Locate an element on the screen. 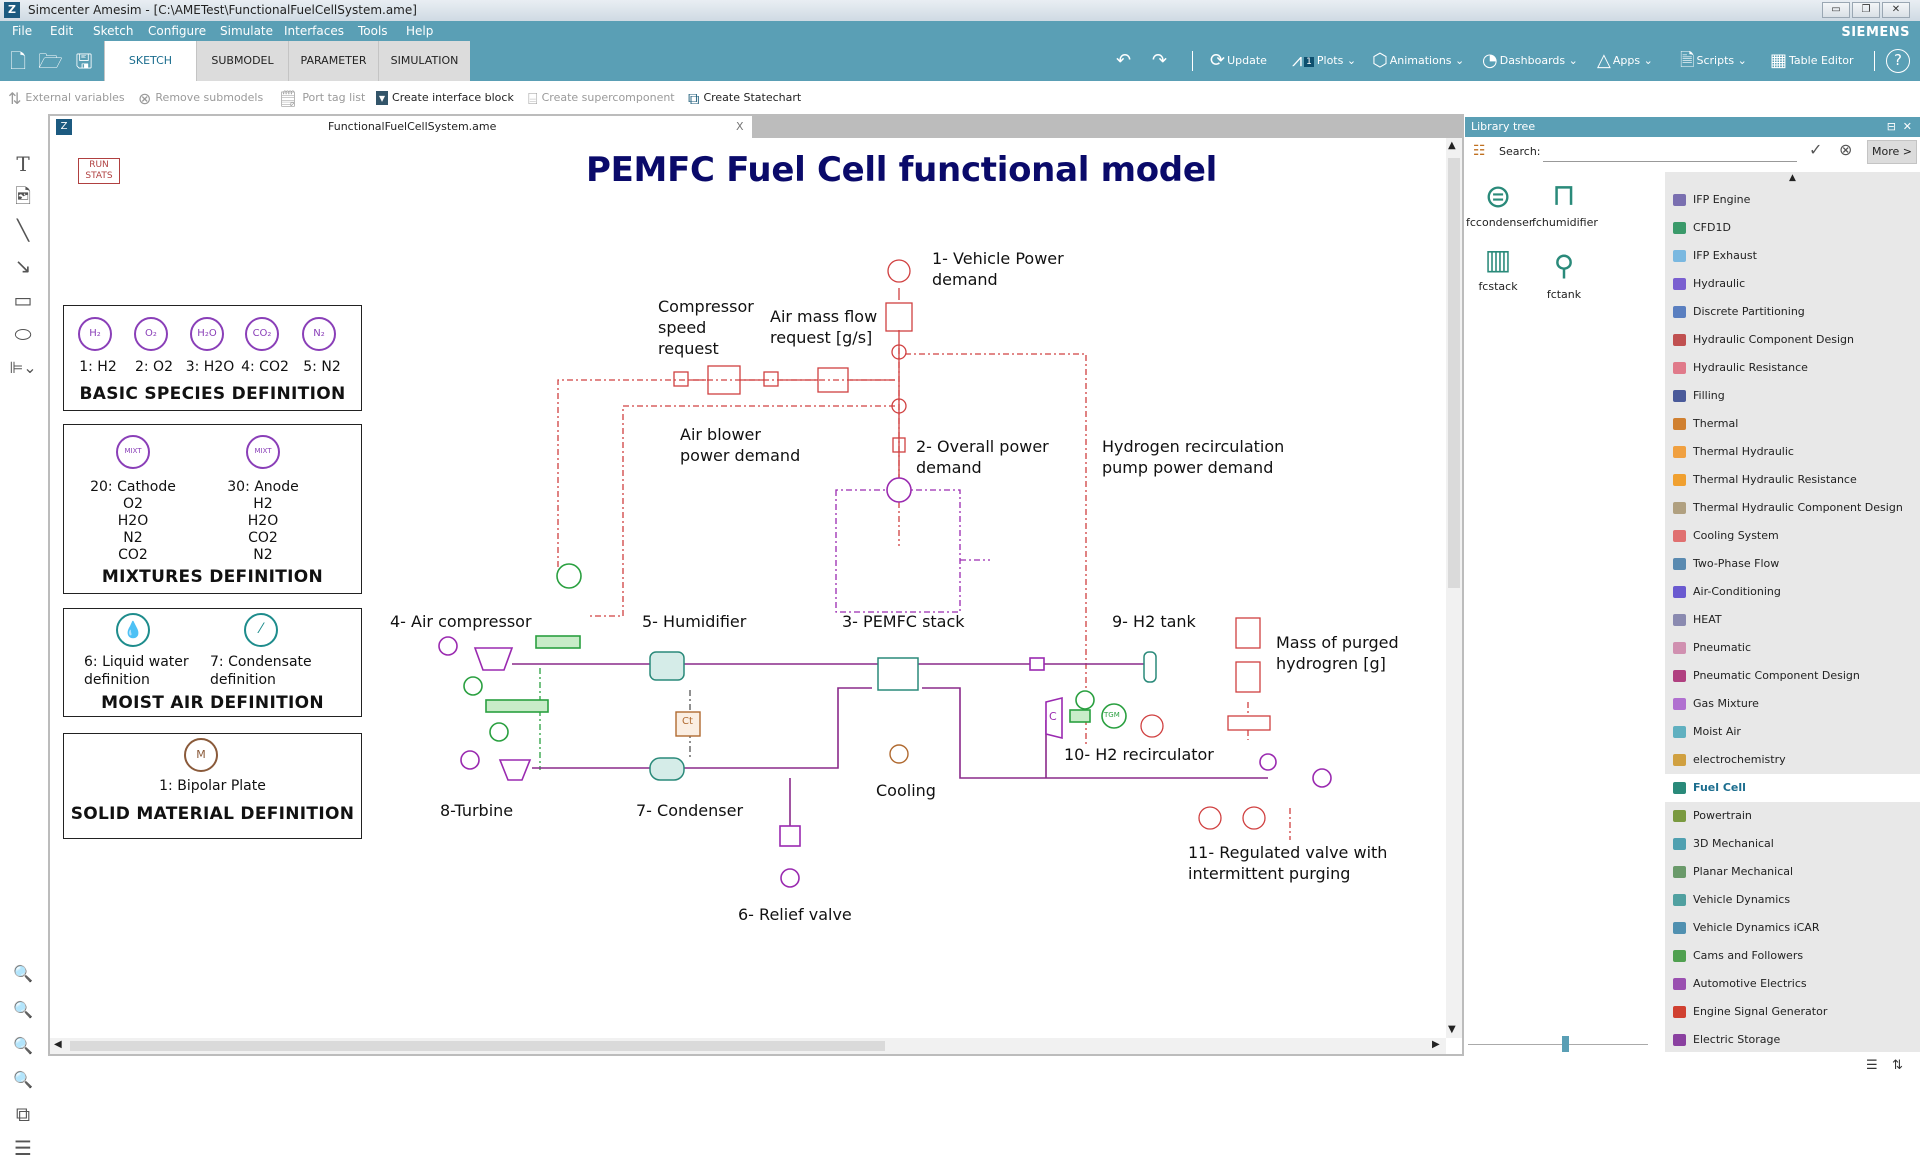 This screenshot has width=1920, height=1162. float-panel-icon: ⊟ is located at coordinates (1891, 127).